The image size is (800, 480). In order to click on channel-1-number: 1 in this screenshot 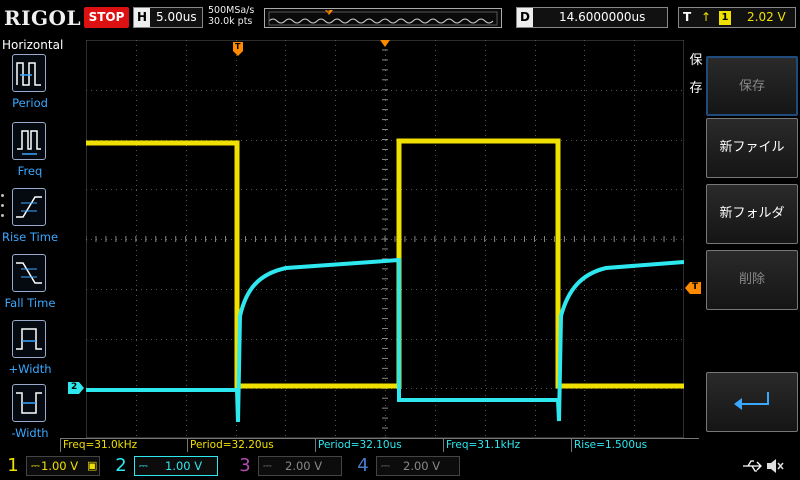, I will do `click(13, 465)`.